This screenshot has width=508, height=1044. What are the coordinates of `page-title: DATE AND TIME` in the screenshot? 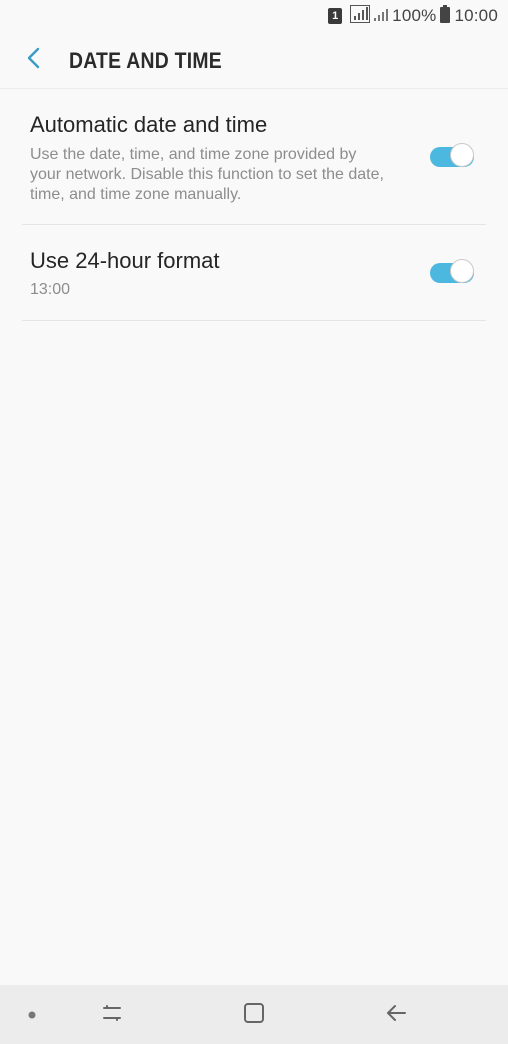 It's located at (145, 60).